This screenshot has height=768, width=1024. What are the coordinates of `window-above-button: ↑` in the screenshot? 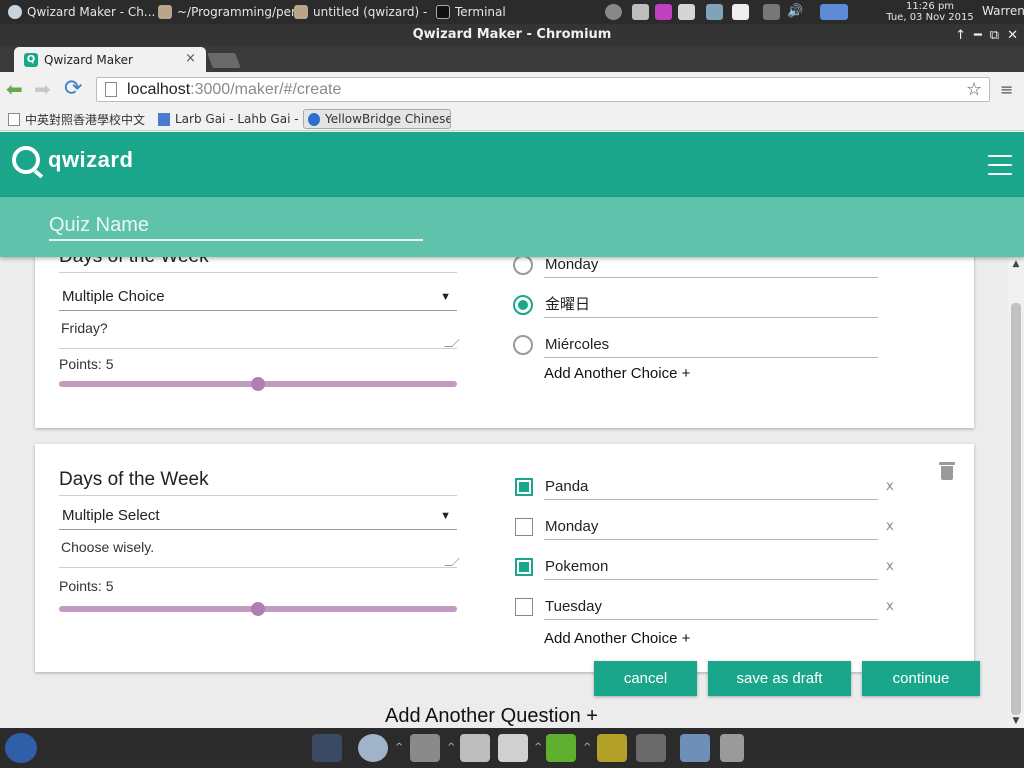 It's located at (960, 35).